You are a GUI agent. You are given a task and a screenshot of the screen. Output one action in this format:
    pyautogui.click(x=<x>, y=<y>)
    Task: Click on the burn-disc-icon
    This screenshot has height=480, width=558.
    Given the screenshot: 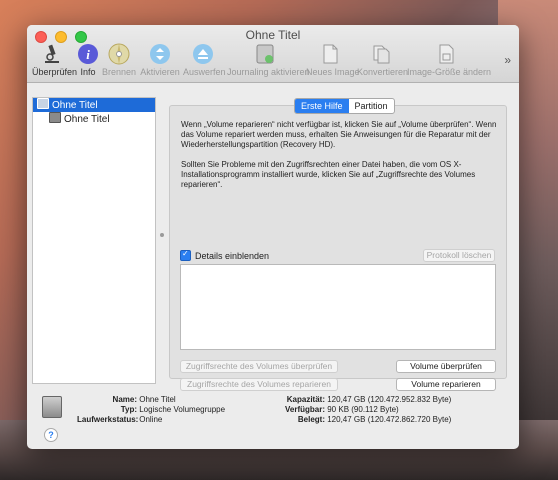 What is the action you would take?
    pyautogui.click(x=119, y=54)
    